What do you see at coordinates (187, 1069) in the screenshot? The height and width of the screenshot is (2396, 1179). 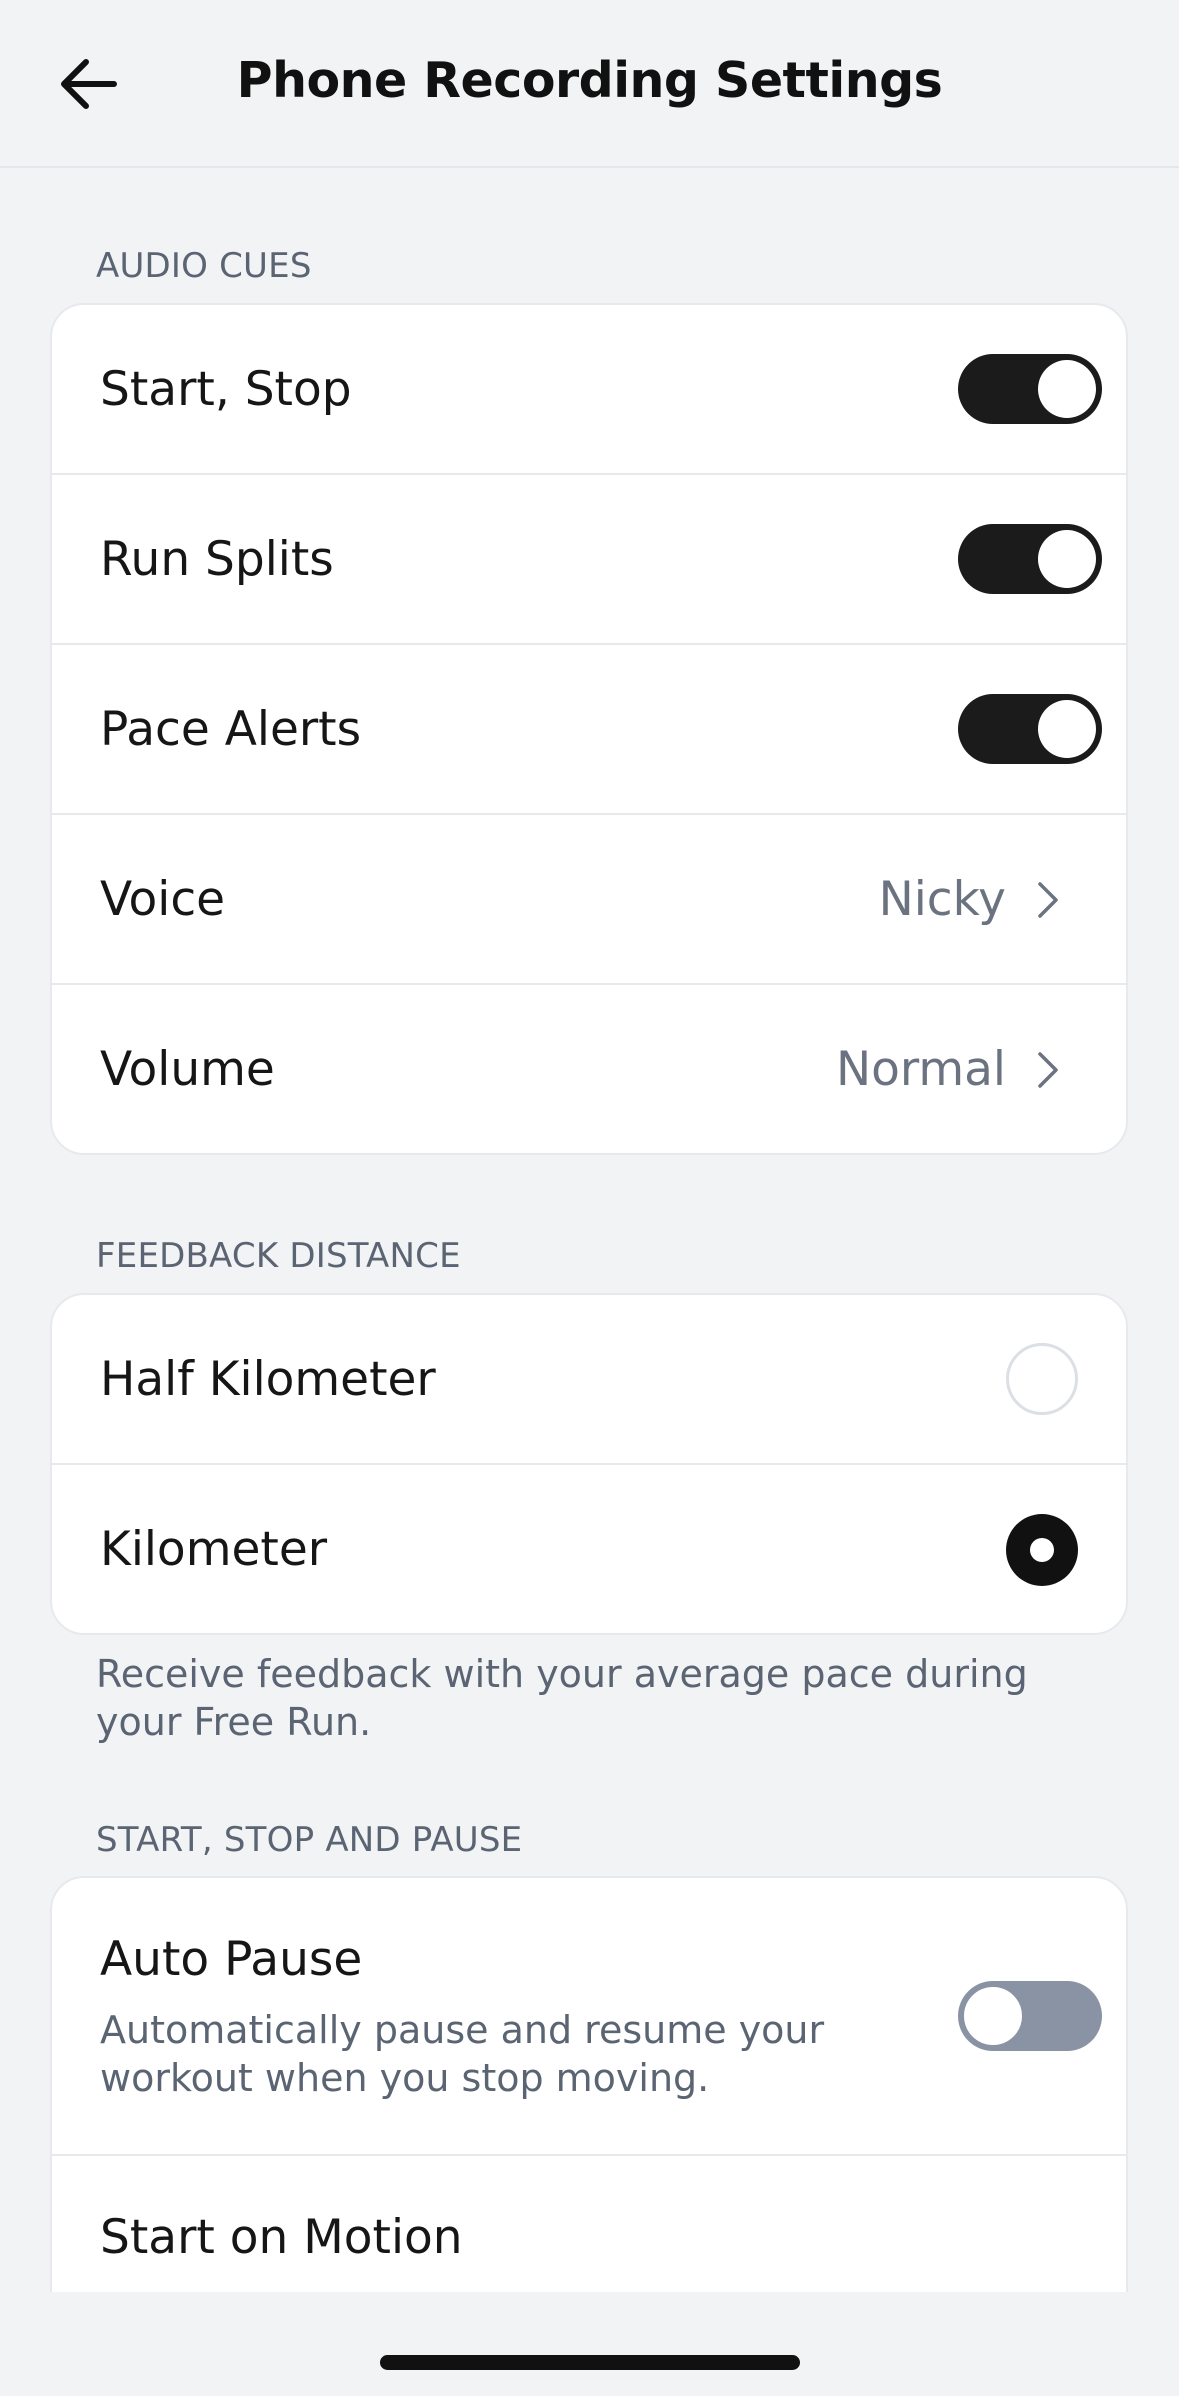 I see `row-label: Volume` at bounding box center [187, 1069].